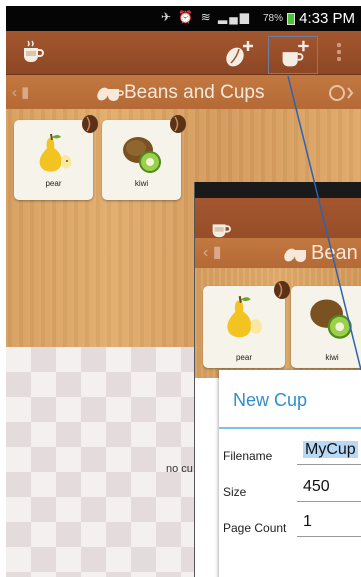 This screenshot has height=577, width=361. What do you see at coordinates (248, 456) in the screenshot?
I see `filename-label: Filename` at bounding box center [248, 456].